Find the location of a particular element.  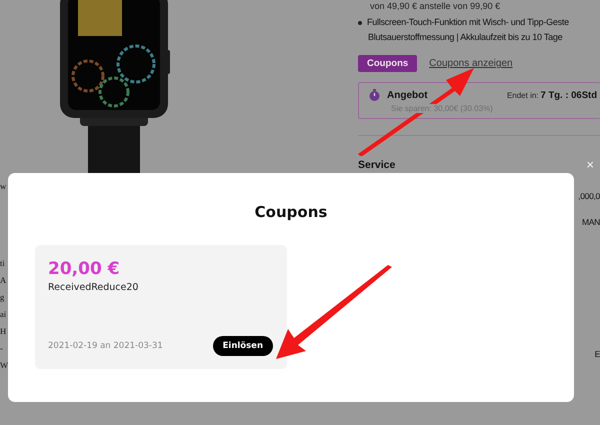

countdown-text: 7 Tg. : 06Std is located at coordinates (568, 95).